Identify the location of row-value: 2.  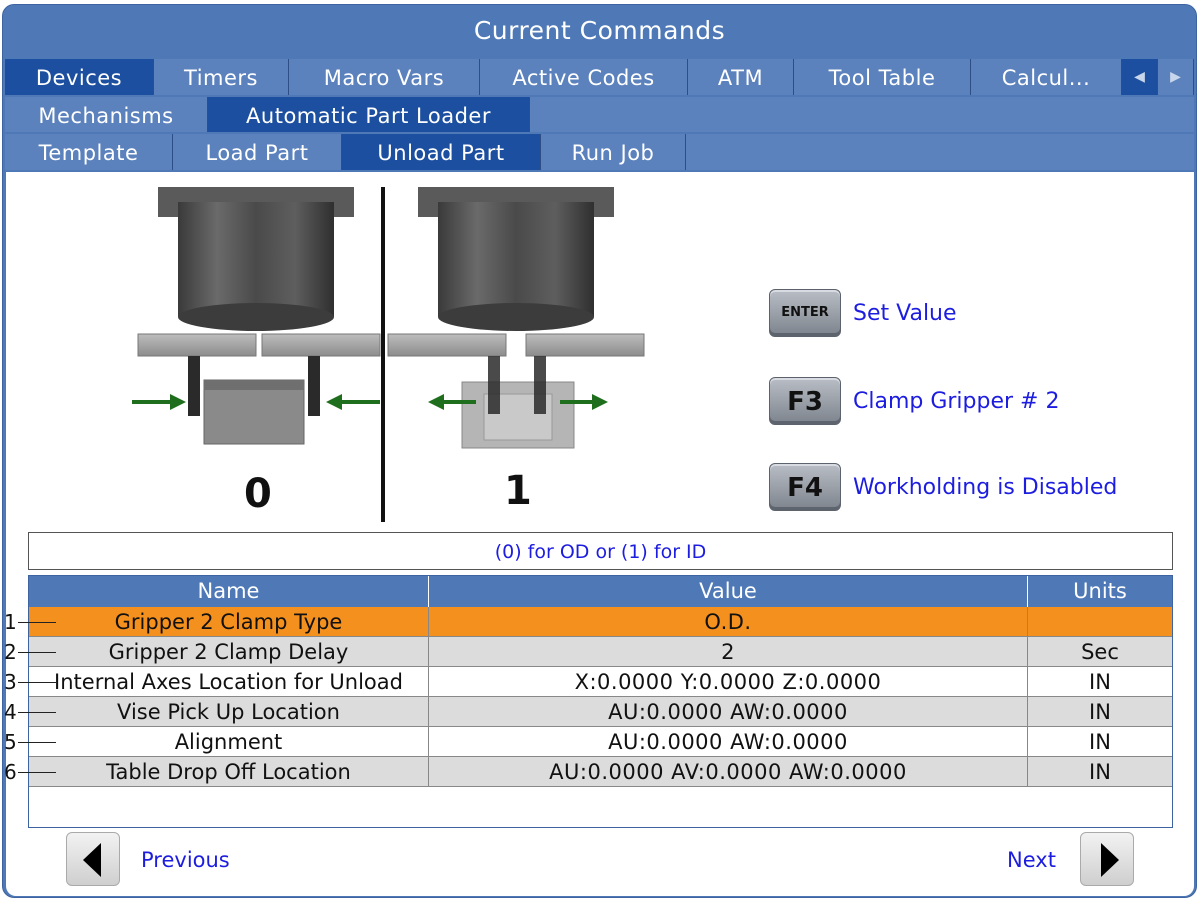
(728, 651).